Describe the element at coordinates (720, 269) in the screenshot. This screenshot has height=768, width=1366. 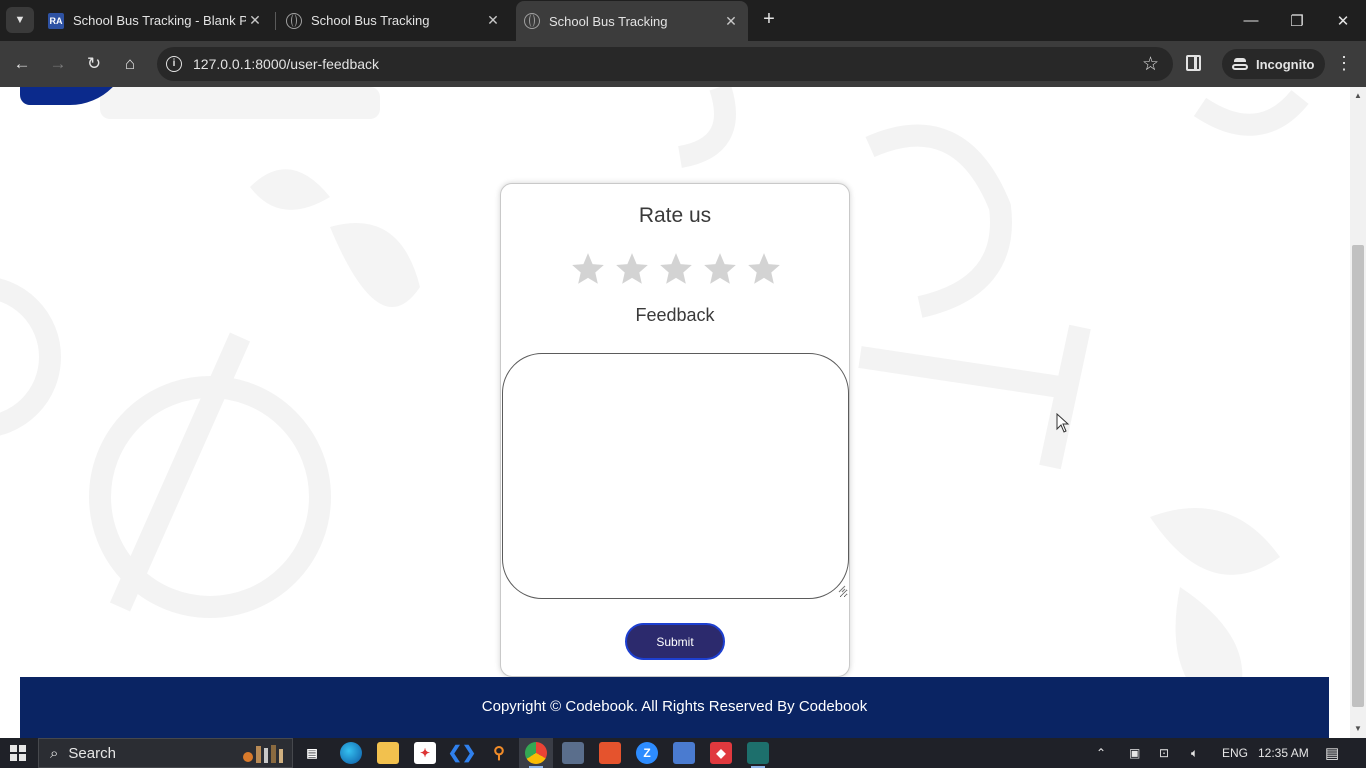
I see `rating-star-4-icon` at that location.